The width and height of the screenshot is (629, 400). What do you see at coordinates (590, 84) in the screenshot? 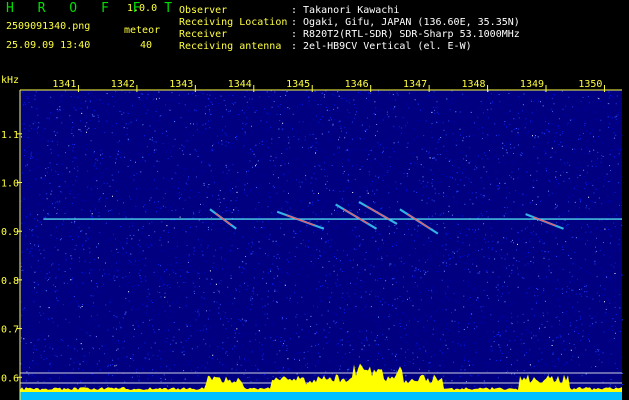
I see `x-tick-label: 1350` at bounding box center [590, 84].